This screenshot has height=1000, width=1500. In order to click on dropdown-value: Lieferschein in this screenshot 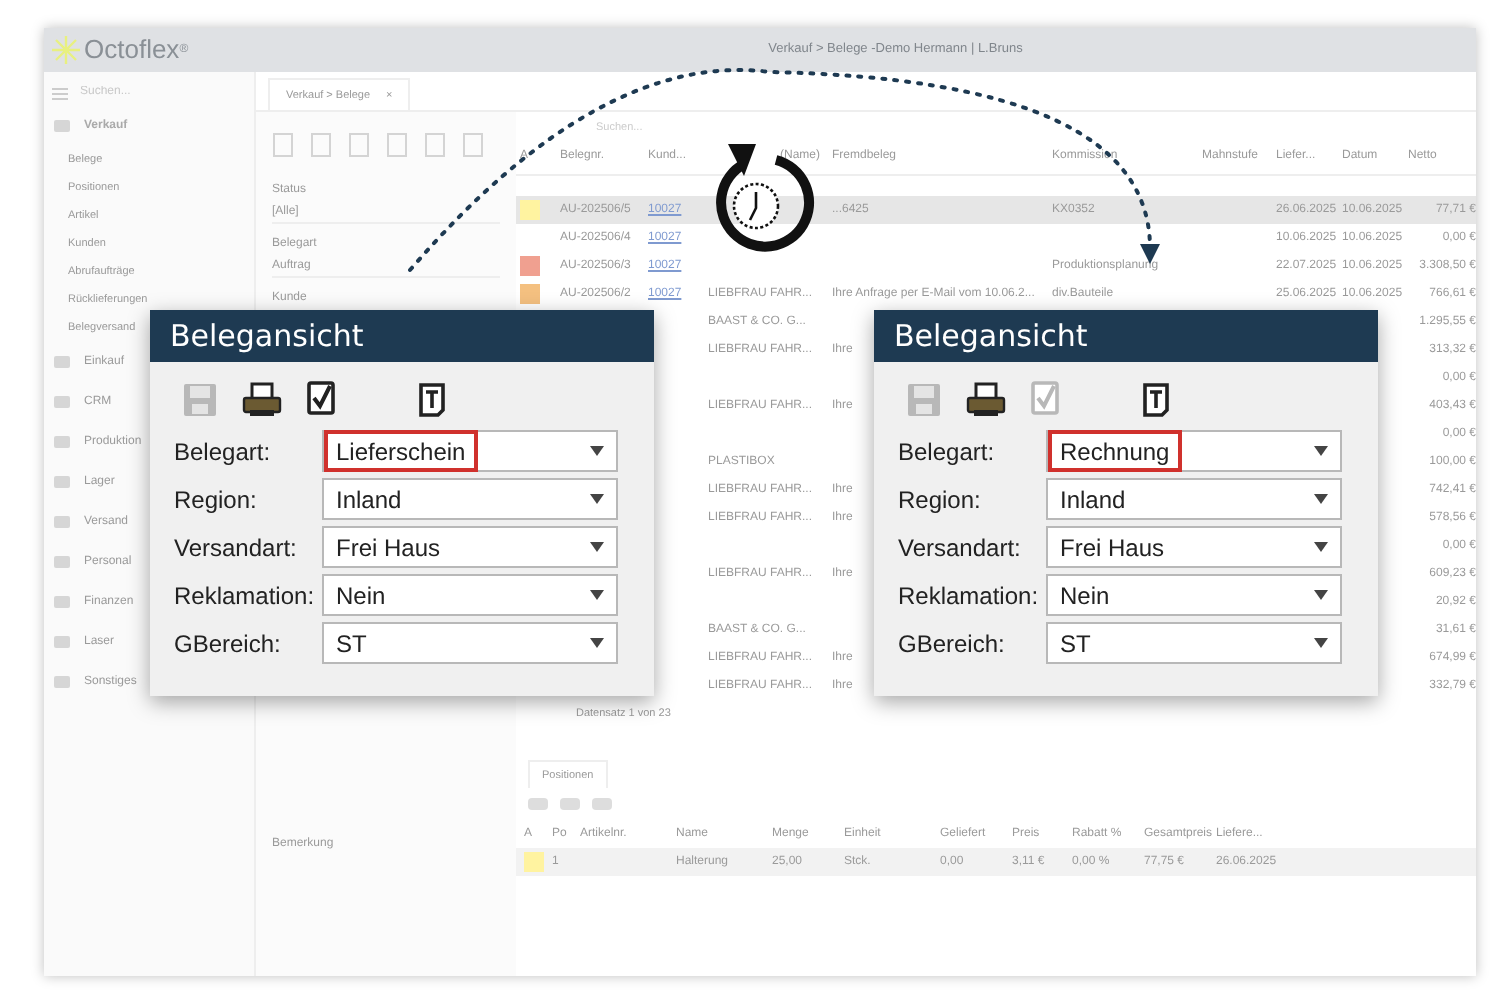, I will do `click(401, 451)`.